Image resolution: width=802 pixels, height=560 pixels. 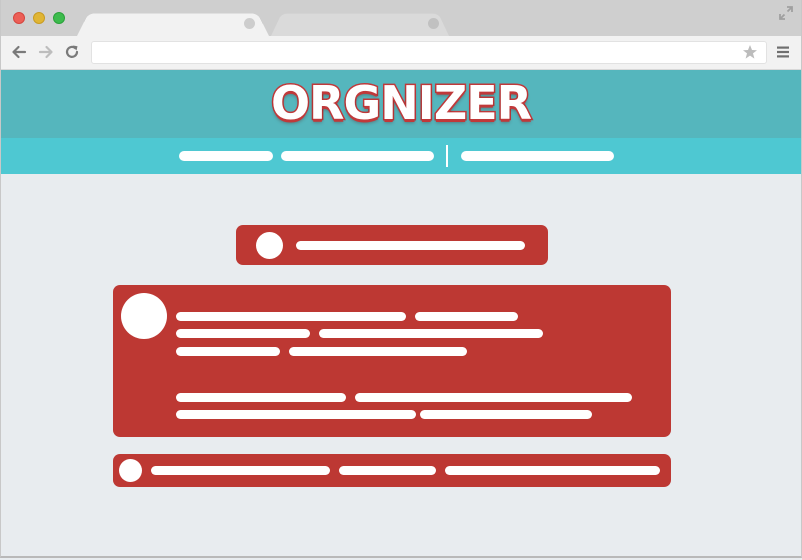 I want to click on star-icon, so click(x=750, y=52).